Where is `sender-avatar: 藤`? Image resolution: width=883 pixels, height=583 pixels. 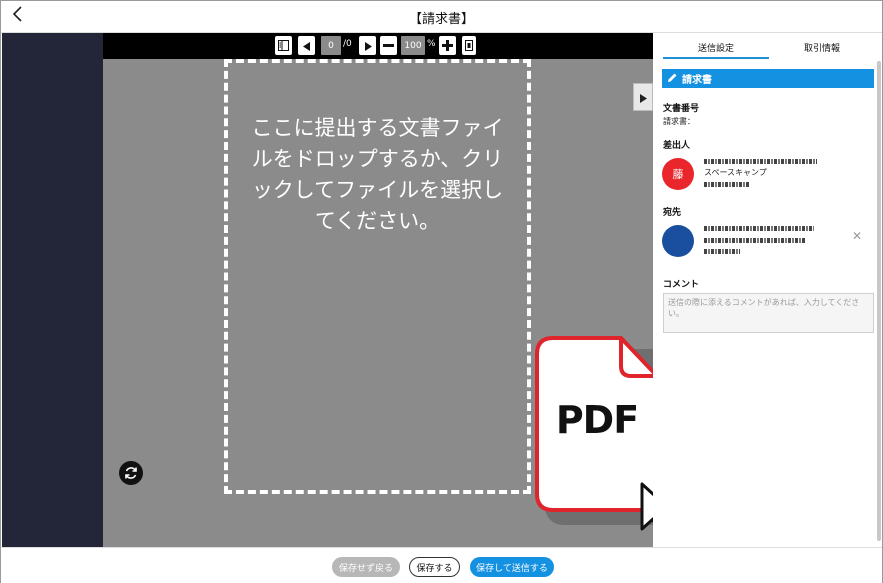
sender-avatar: 藤 is located at coordinates (678, 174).